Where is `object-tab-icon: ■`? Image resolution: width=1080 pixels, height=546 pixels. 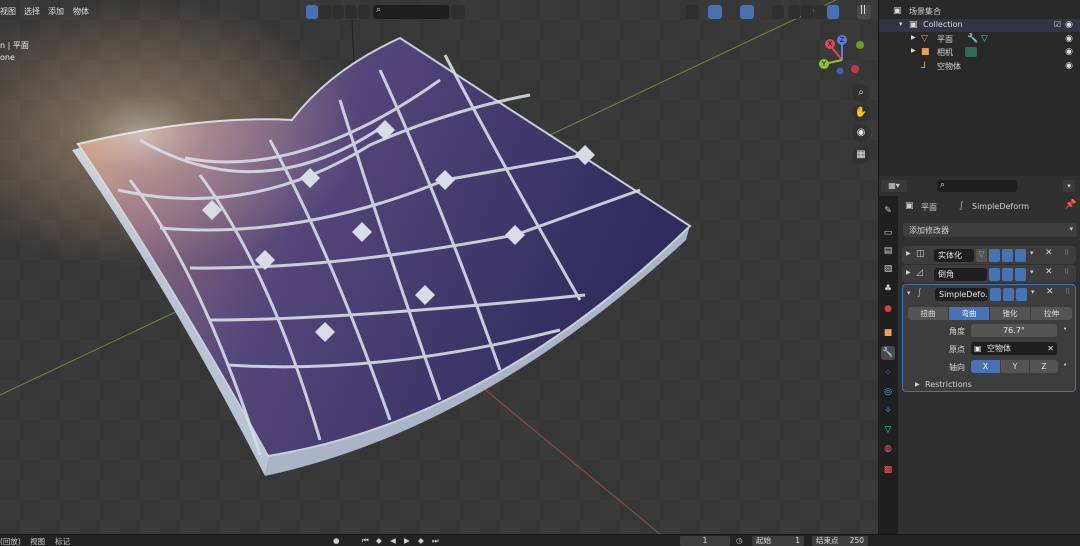 object-tab-icon: ■ is located at coordinates (888, 333).